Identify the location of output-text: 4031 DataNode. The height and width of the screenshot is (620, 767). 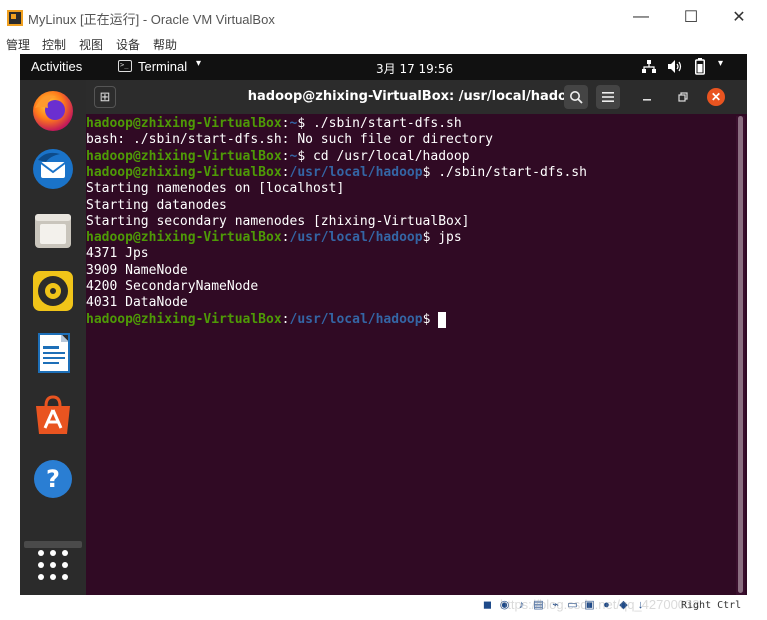
(137, 303).